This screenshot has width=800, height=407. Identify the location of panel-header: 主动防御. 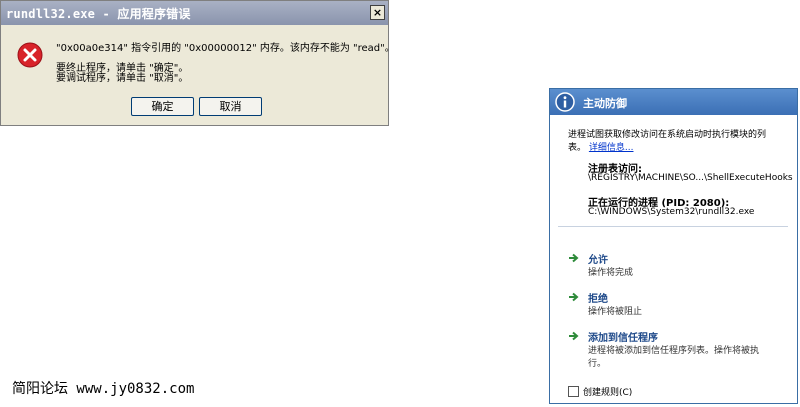
(673, 102).